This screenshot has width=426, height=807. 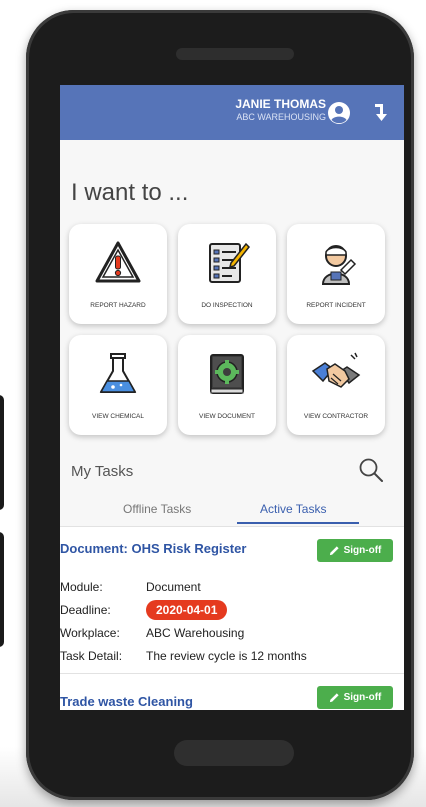 I want to click on field-label: Workplace:, so click(x=90, y=633).